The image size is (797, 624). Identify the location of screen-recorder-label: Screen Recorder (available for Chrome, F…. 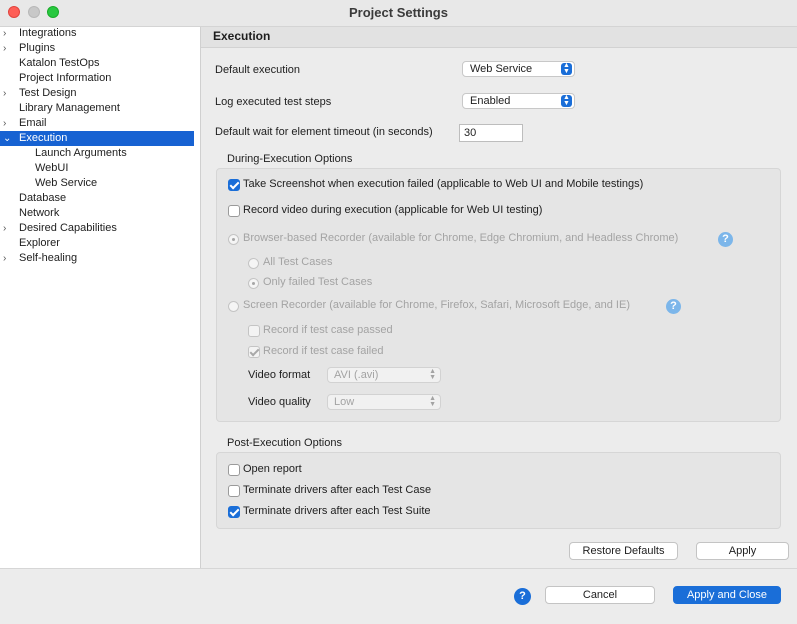
(436, 305).